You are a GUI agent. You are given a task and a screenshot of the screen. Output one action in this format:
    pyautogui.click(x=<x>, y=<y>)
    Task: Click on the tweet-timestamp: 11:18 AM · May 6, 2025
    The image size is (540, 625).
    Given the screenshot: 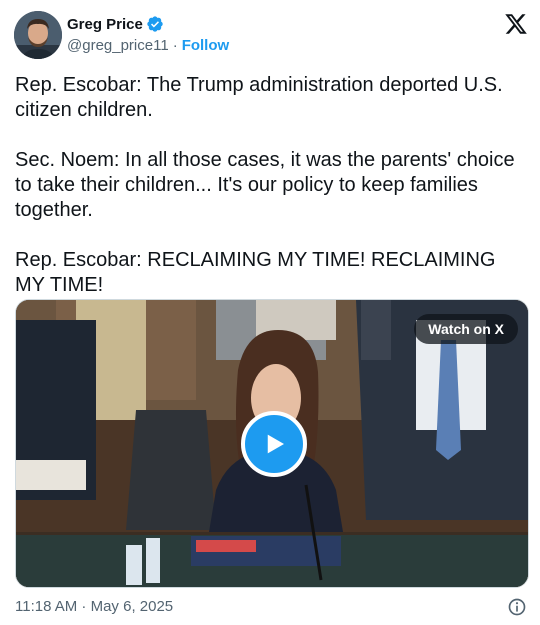 What is the action you would take?
    pyautogui.click(x=94, y=606)
    